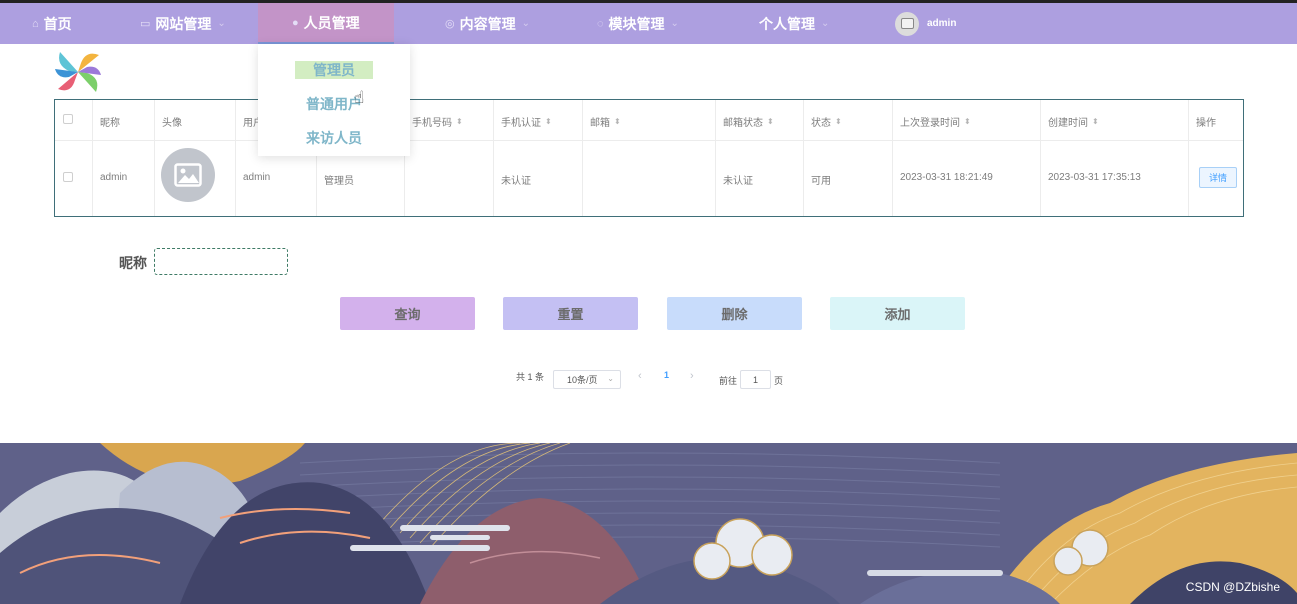  I want to click on column-header-action: 操作, so click(1206, 123).